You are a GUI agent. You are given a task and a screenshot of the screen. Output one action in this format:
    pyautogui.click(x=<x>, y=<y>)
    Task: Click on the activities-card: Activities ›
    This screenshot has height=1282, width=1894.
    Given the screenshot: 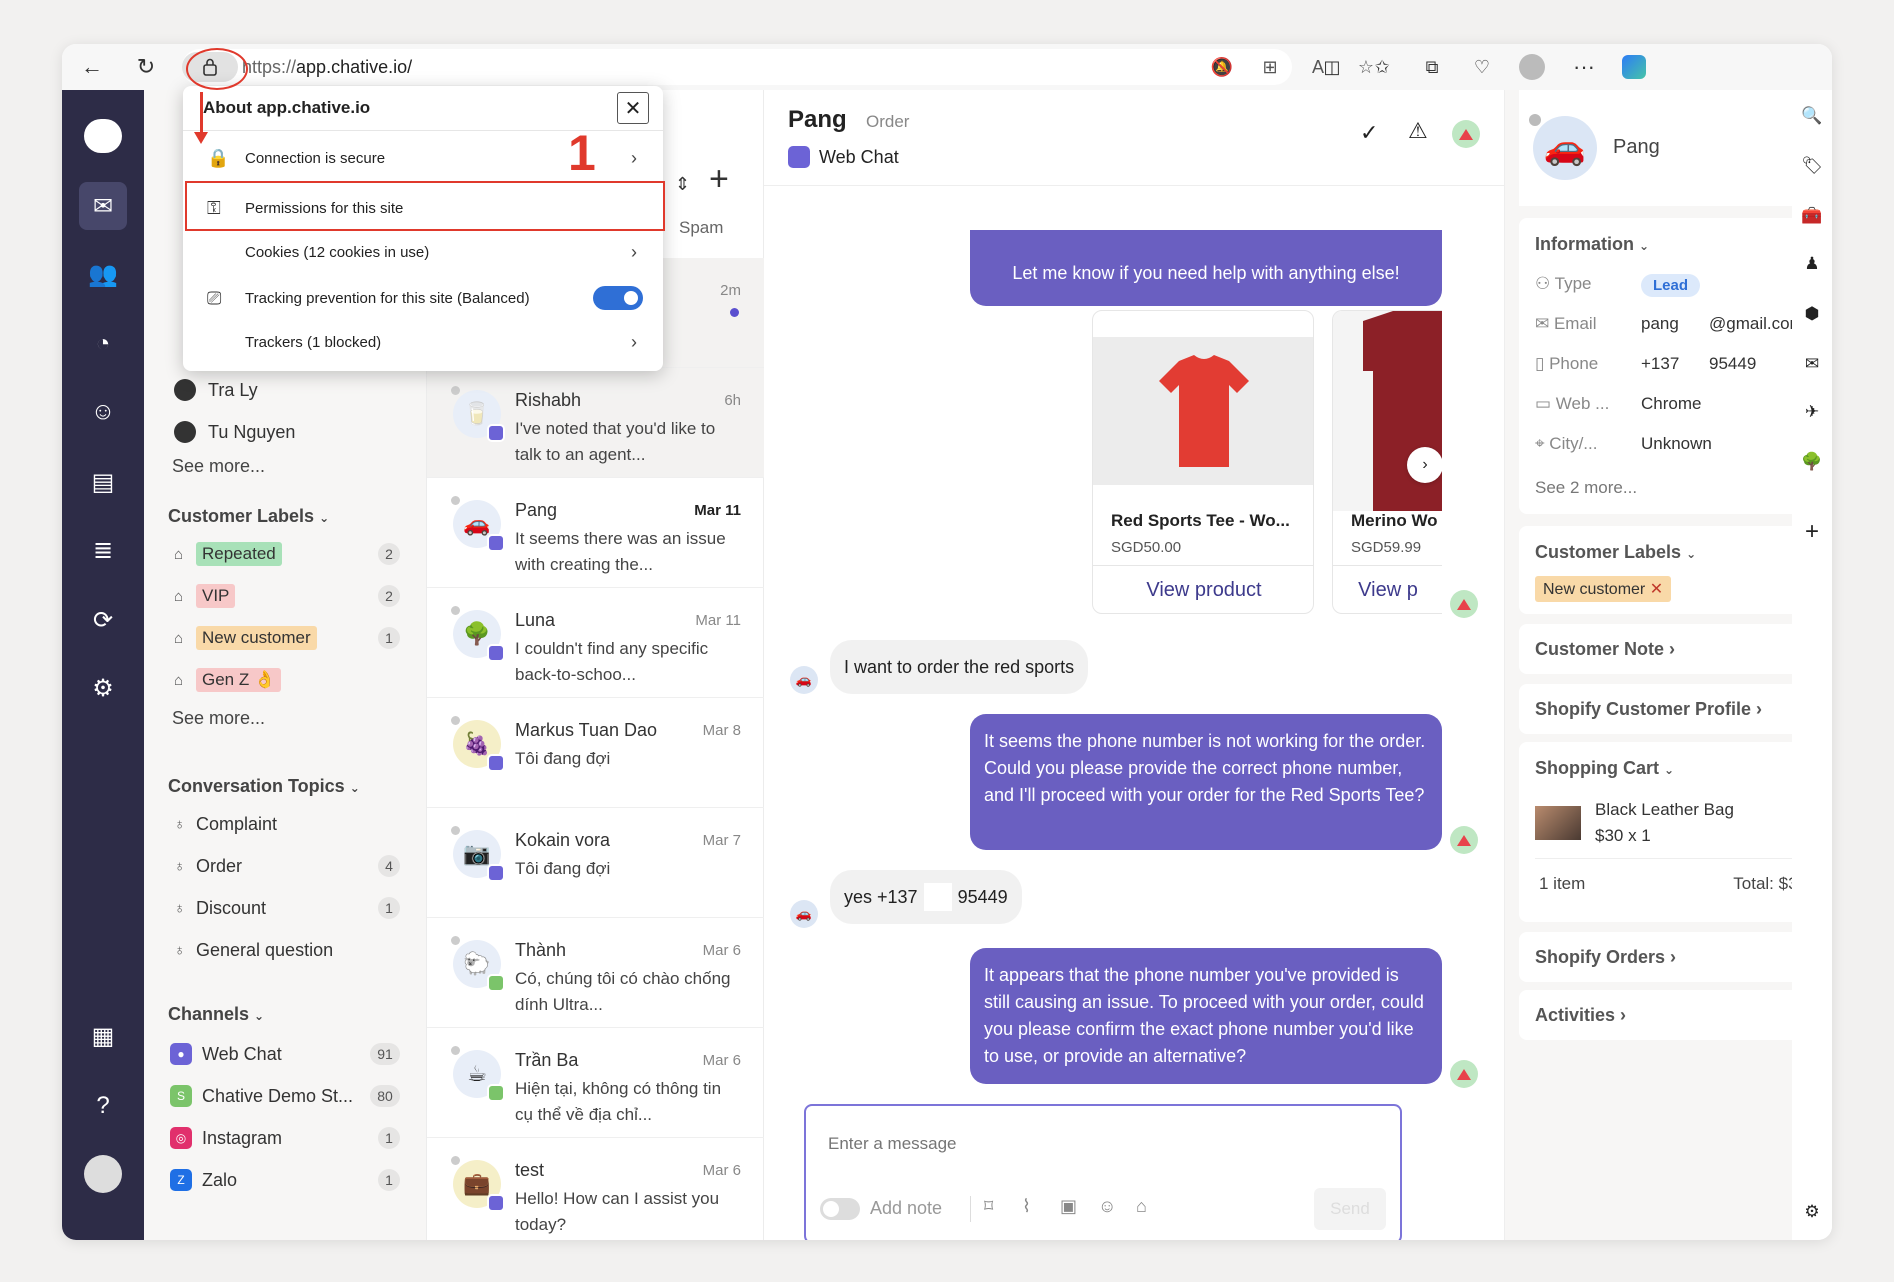 What is the action you would take?
    pyautogui.click(x=1673, y=1015)
    